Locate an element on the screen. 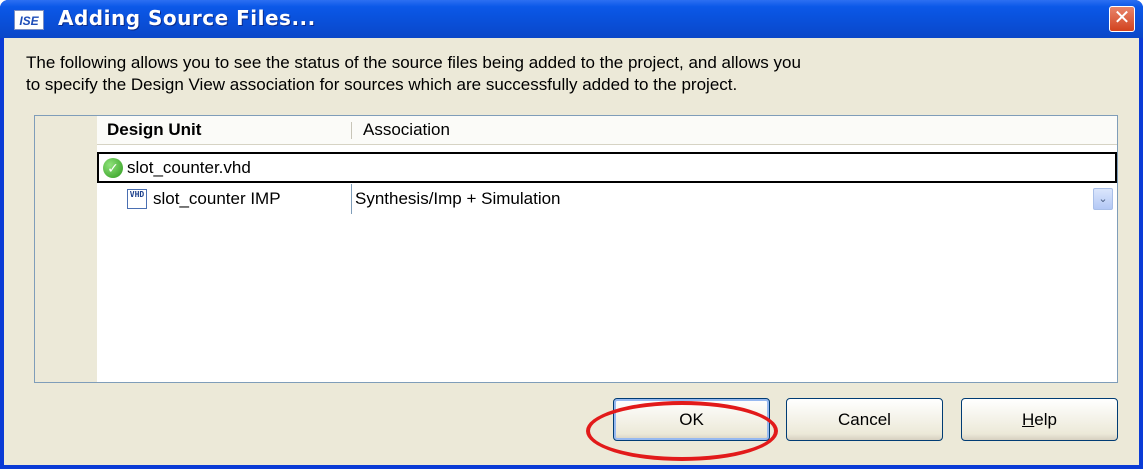 The width and height of the screenshot is (1143, 469). close-button: ✕ is located at coordinates (1122, 19).